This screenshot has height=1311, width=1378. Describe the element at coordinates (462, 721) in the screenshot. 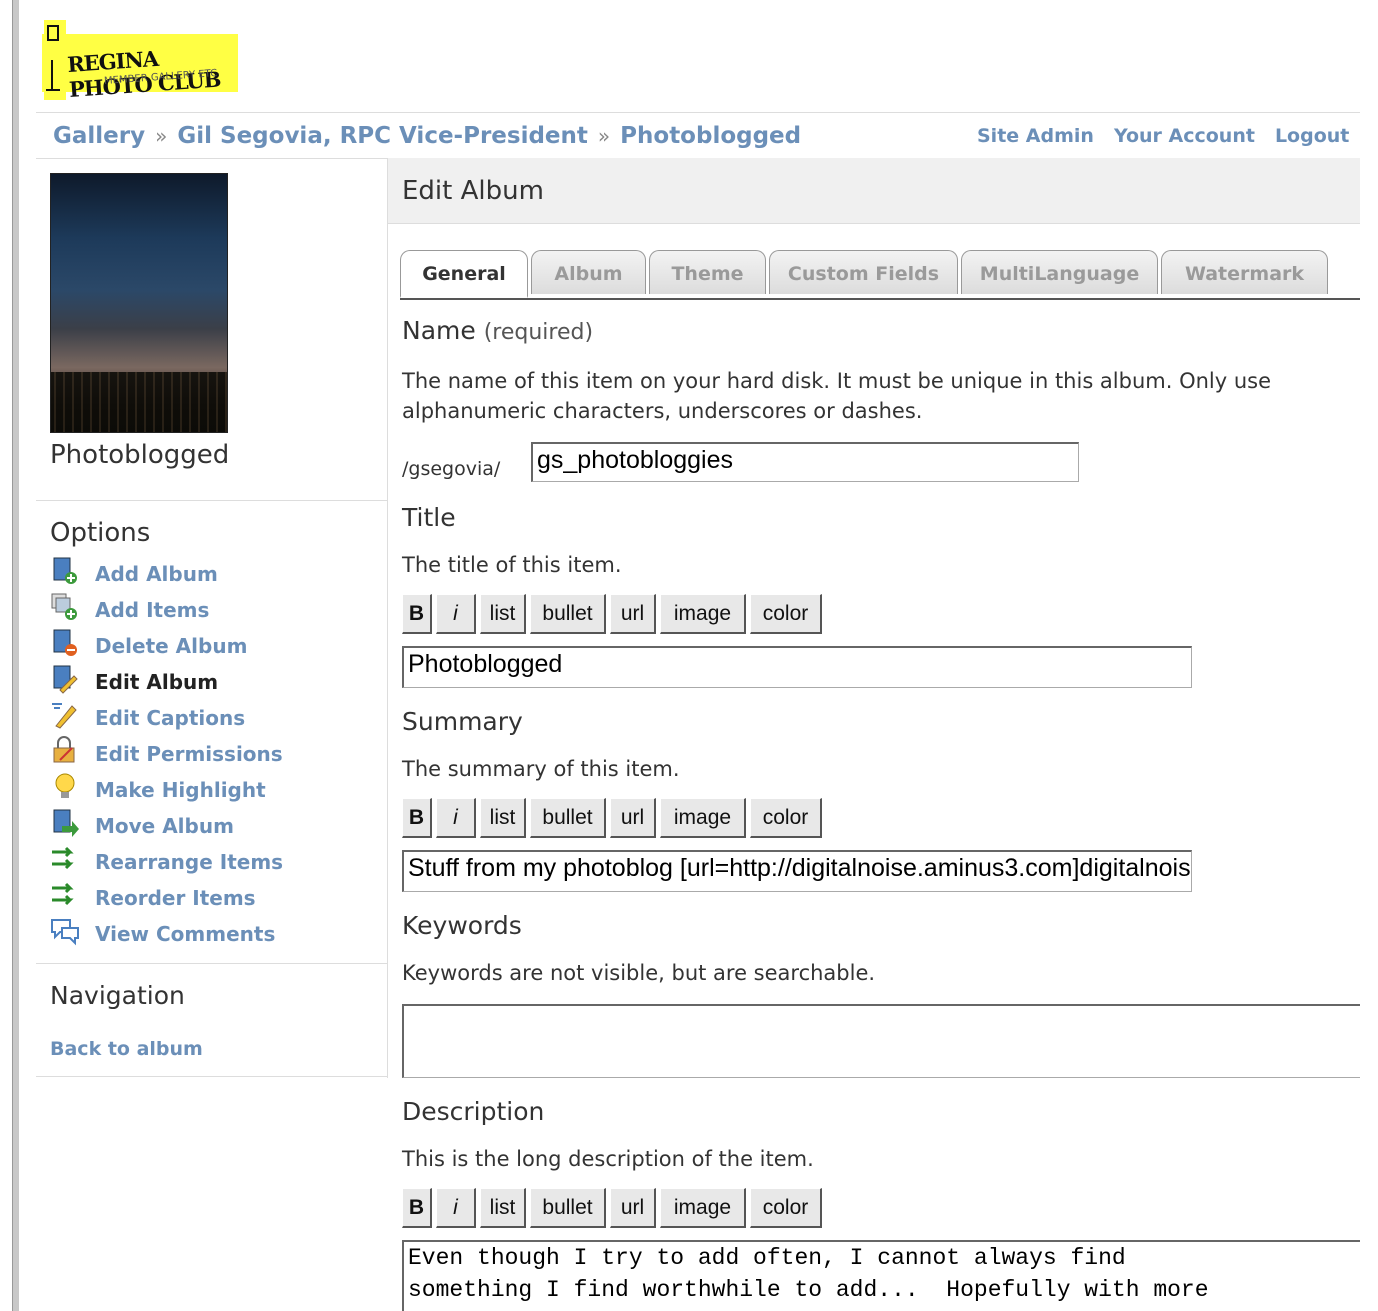

I see `summary-label: Summary` at that location.